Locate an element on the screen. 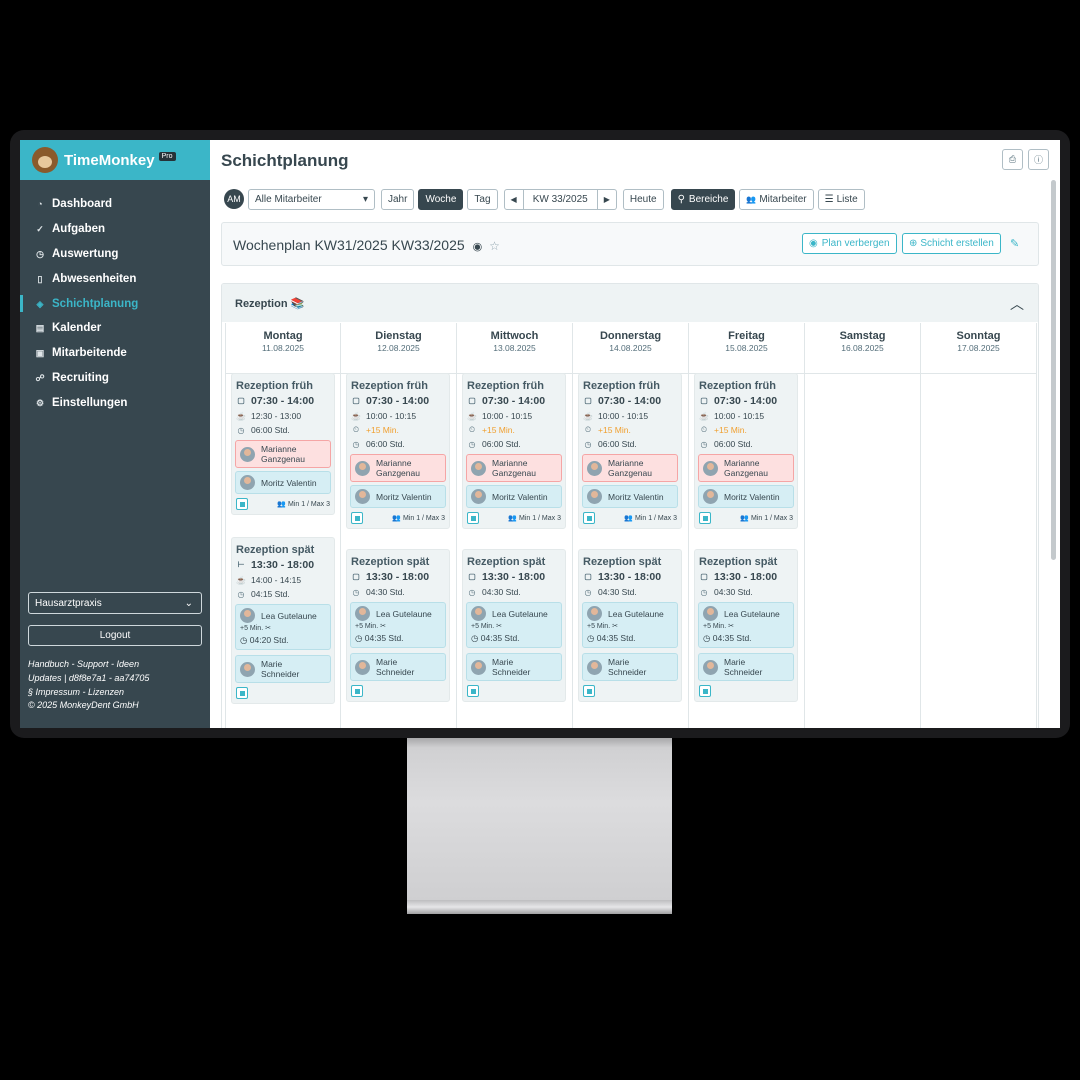 The image size is (1080, 1080). view-year-button: Jahr is located at coordinates (398, 199).